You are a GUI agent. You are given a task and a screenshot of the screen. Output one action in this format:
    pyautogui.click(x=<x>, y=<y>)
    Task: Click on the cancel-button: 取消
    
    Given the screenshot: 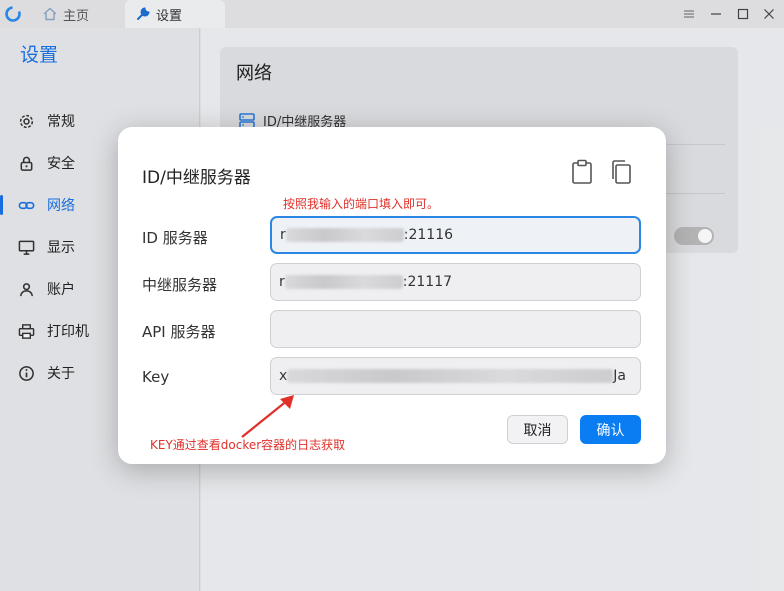 What is the action you would take?
    pyautogui.click(x=537, y=429)
    